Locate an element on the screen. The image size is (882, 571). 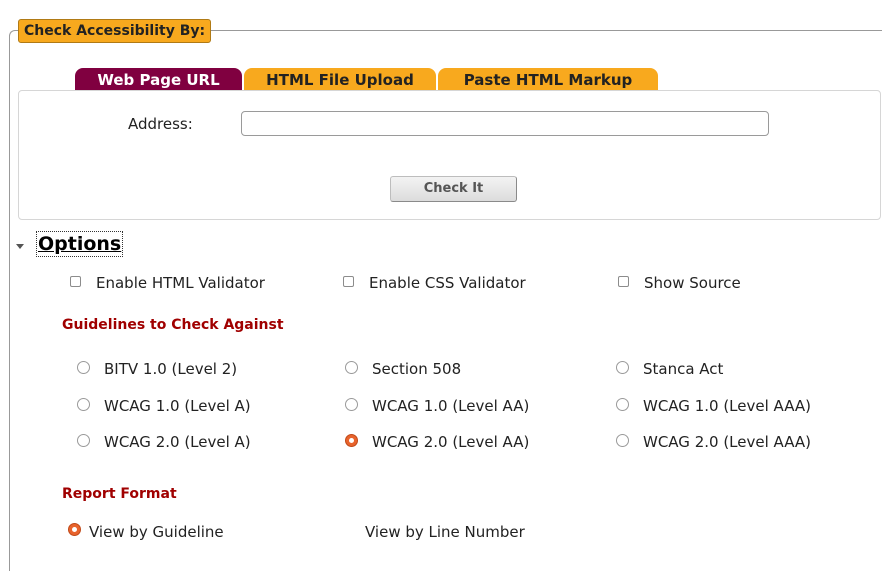
tab-paste-html-markup: Paste HTML Markup is located at coordinates (548, 80).